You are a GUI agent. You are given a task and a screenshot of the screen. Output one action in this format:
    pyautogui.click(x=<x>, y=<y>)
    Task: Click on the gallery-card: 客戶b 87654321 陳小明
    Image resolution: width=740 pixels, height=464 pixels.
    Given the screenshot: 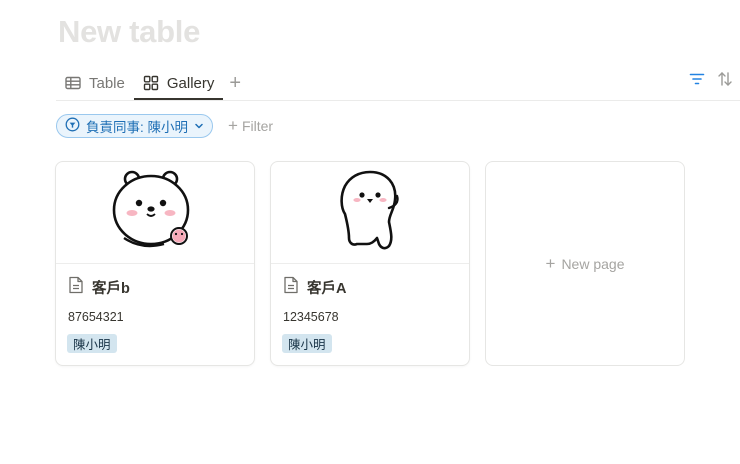 What is the action you would take?
    pyautogui.click(x=155, y=263)
    